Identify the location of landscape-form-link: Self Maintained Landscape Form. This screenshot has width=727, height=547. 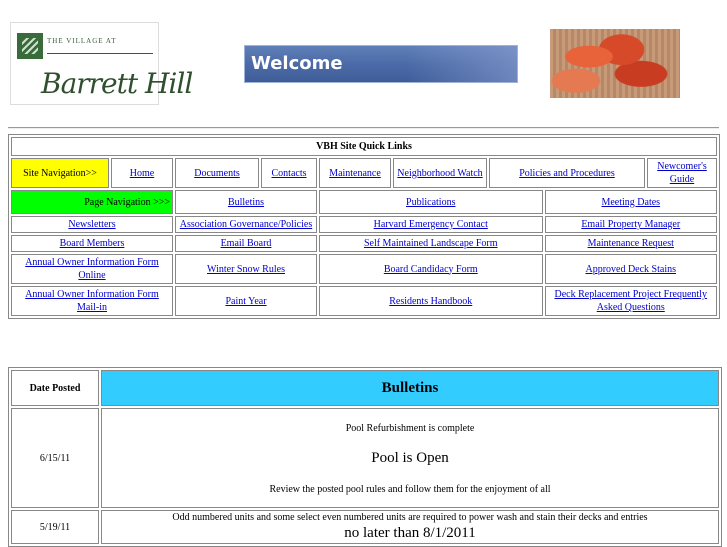
(431, 243).